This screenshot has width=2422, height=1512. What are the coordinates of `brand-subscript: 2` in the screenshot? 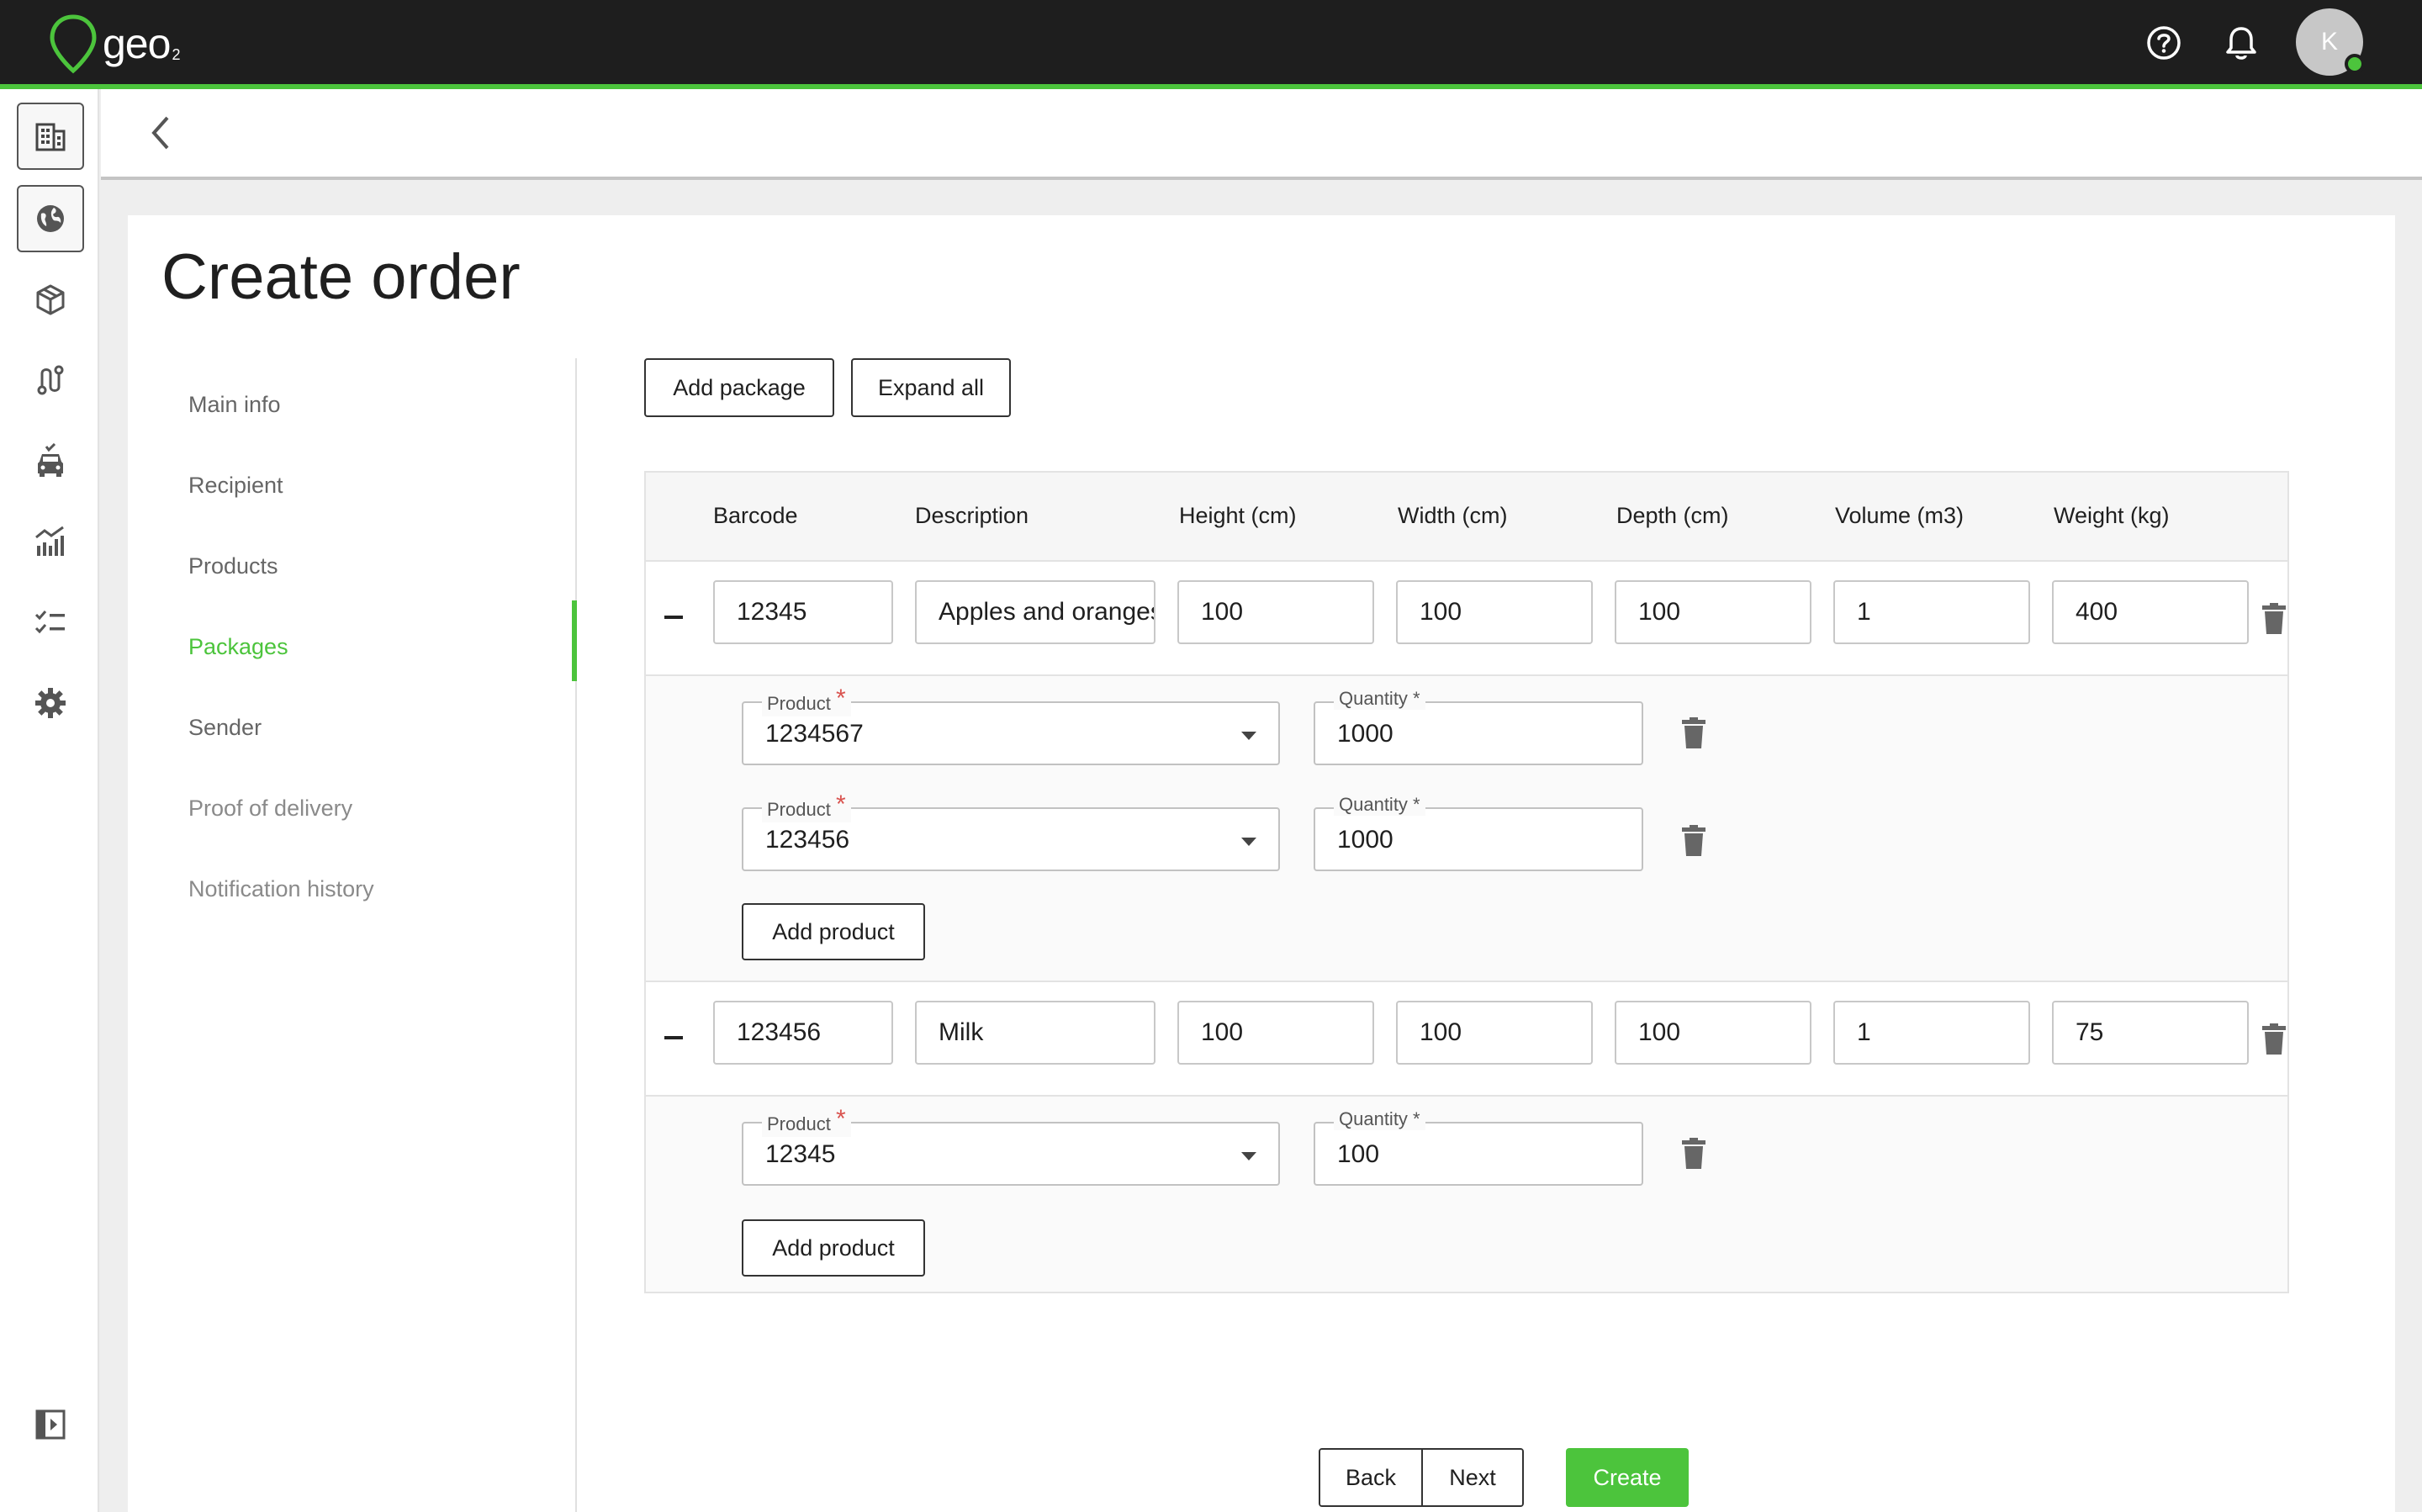 It's located at (176, 54).